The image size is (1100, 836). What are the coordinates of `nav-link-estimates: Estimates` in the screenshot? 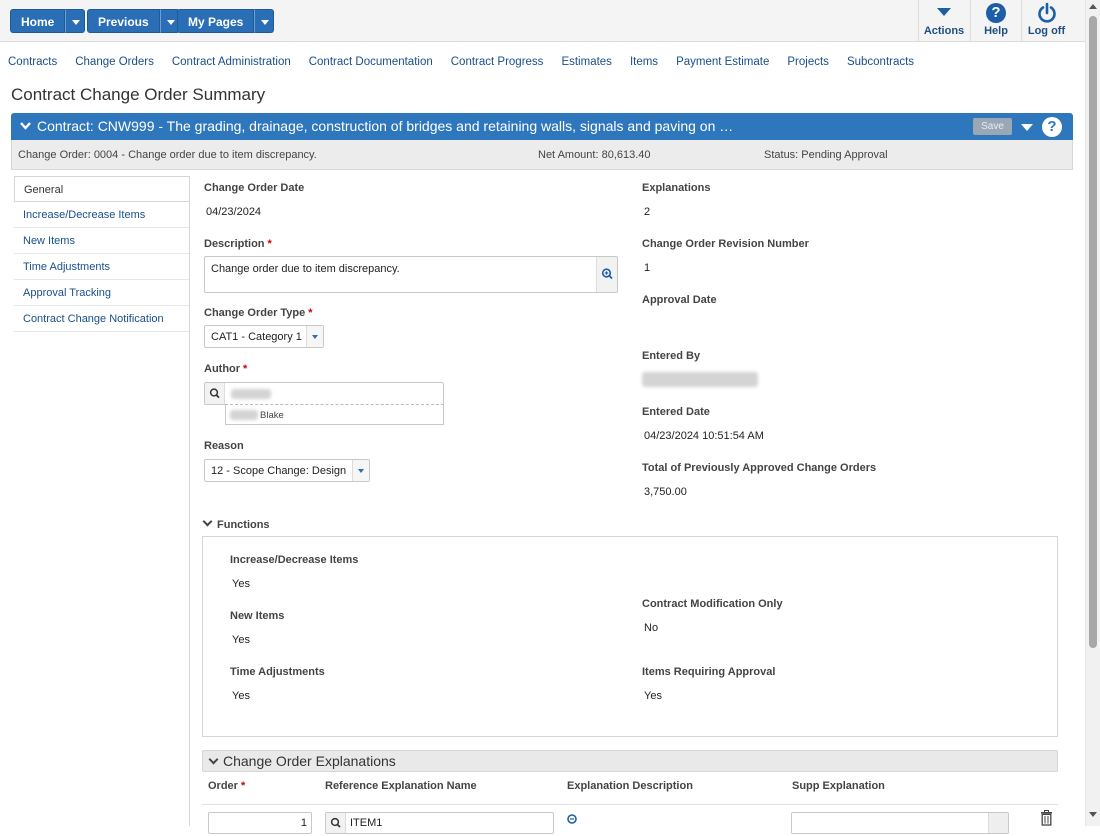 It's located at (586, 62).